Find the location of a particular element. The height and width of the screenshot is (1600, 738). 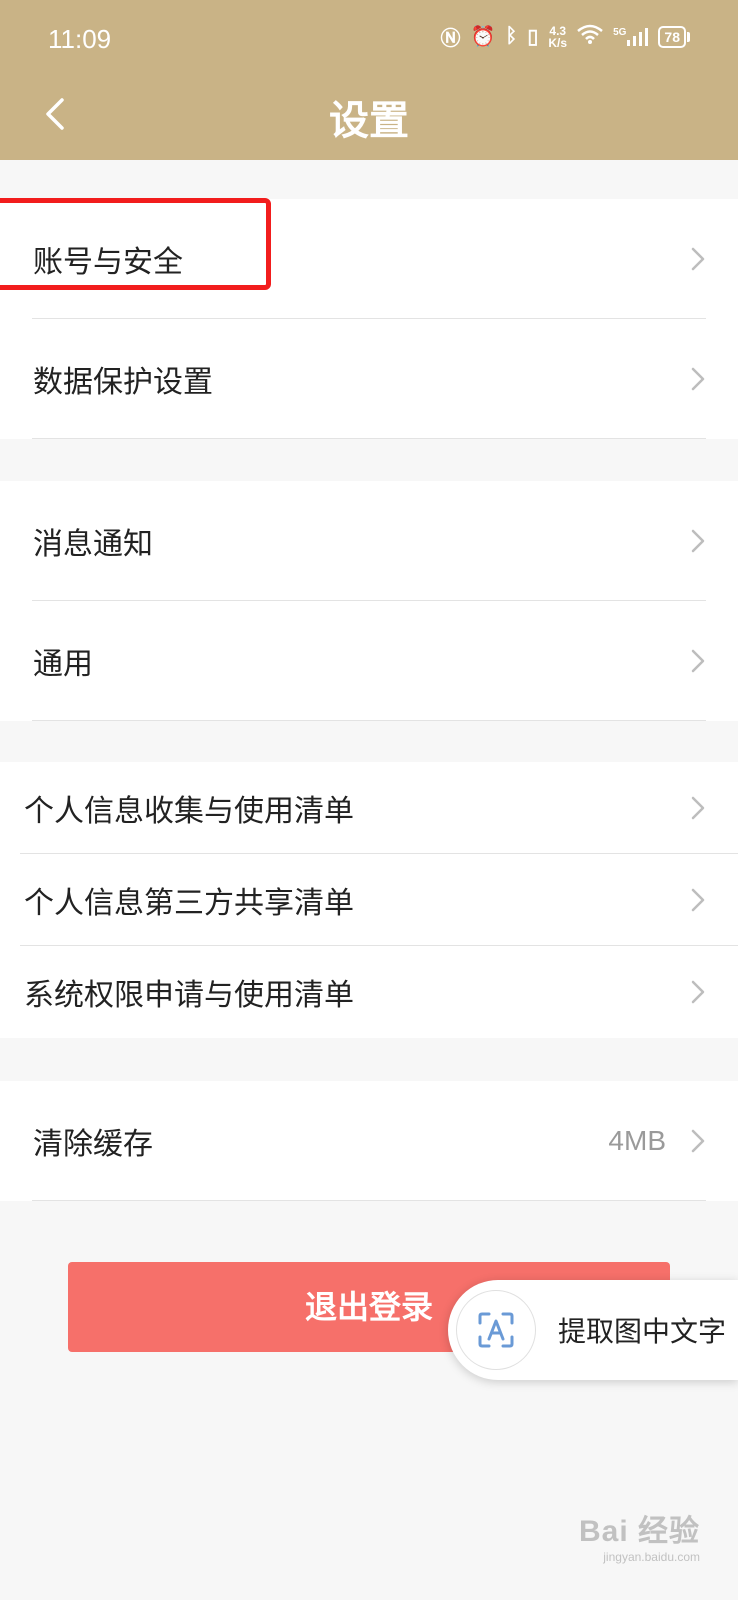

item-label: 个人信息收集与使用清单 is located at coordinates (189, 811).